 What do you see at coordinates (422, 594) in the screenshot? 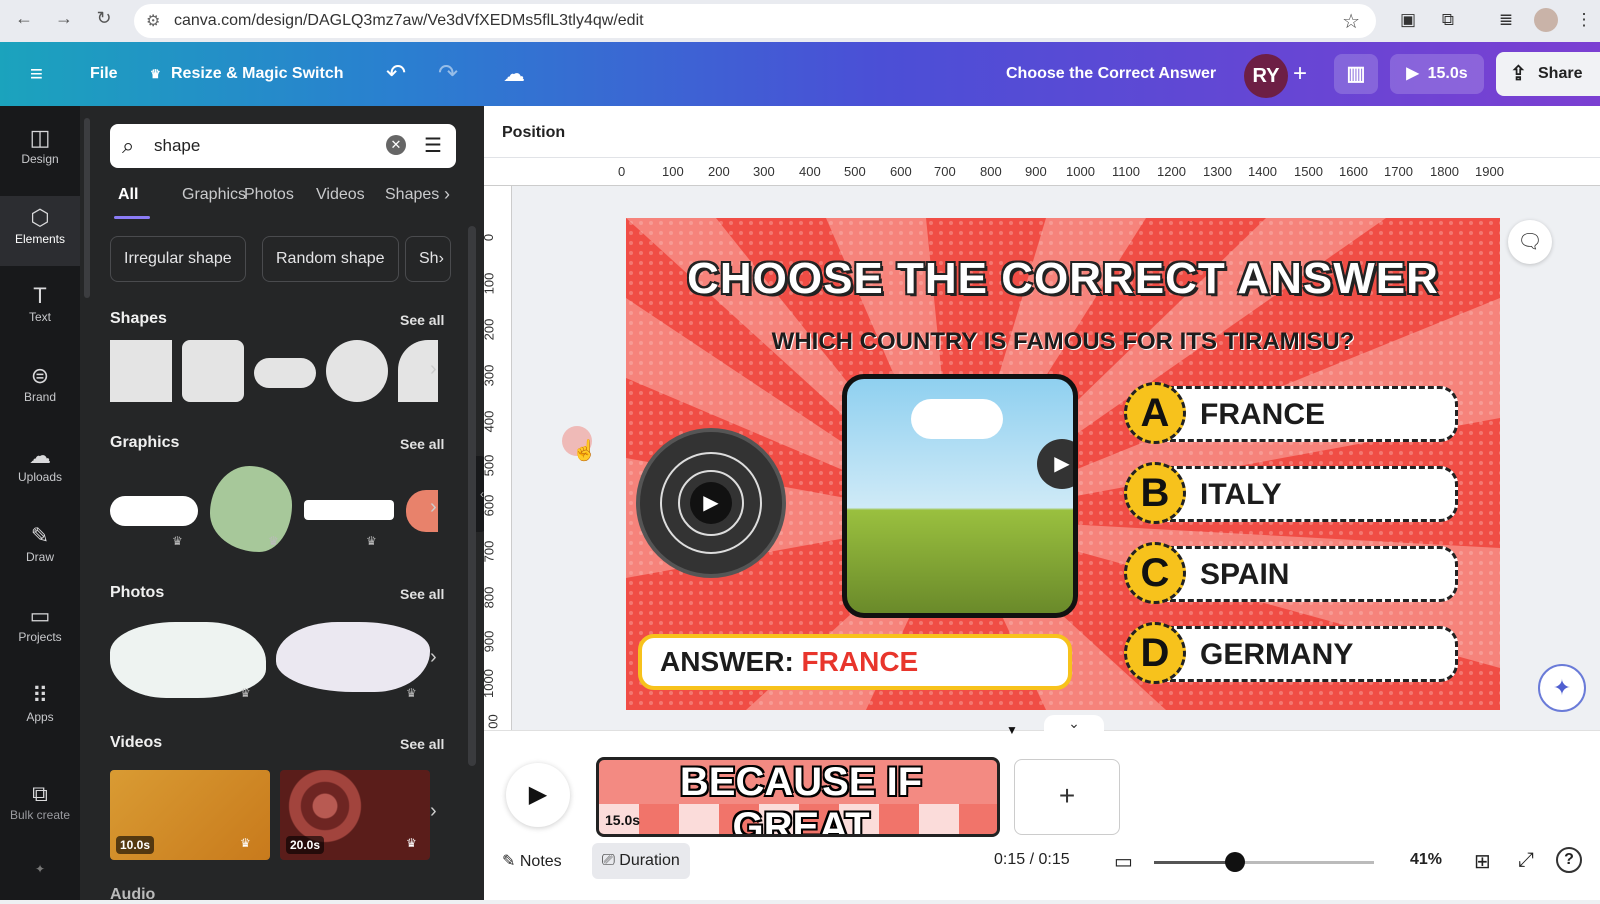
I see `see-all-photos: See all` at bounding box center [422, 594].